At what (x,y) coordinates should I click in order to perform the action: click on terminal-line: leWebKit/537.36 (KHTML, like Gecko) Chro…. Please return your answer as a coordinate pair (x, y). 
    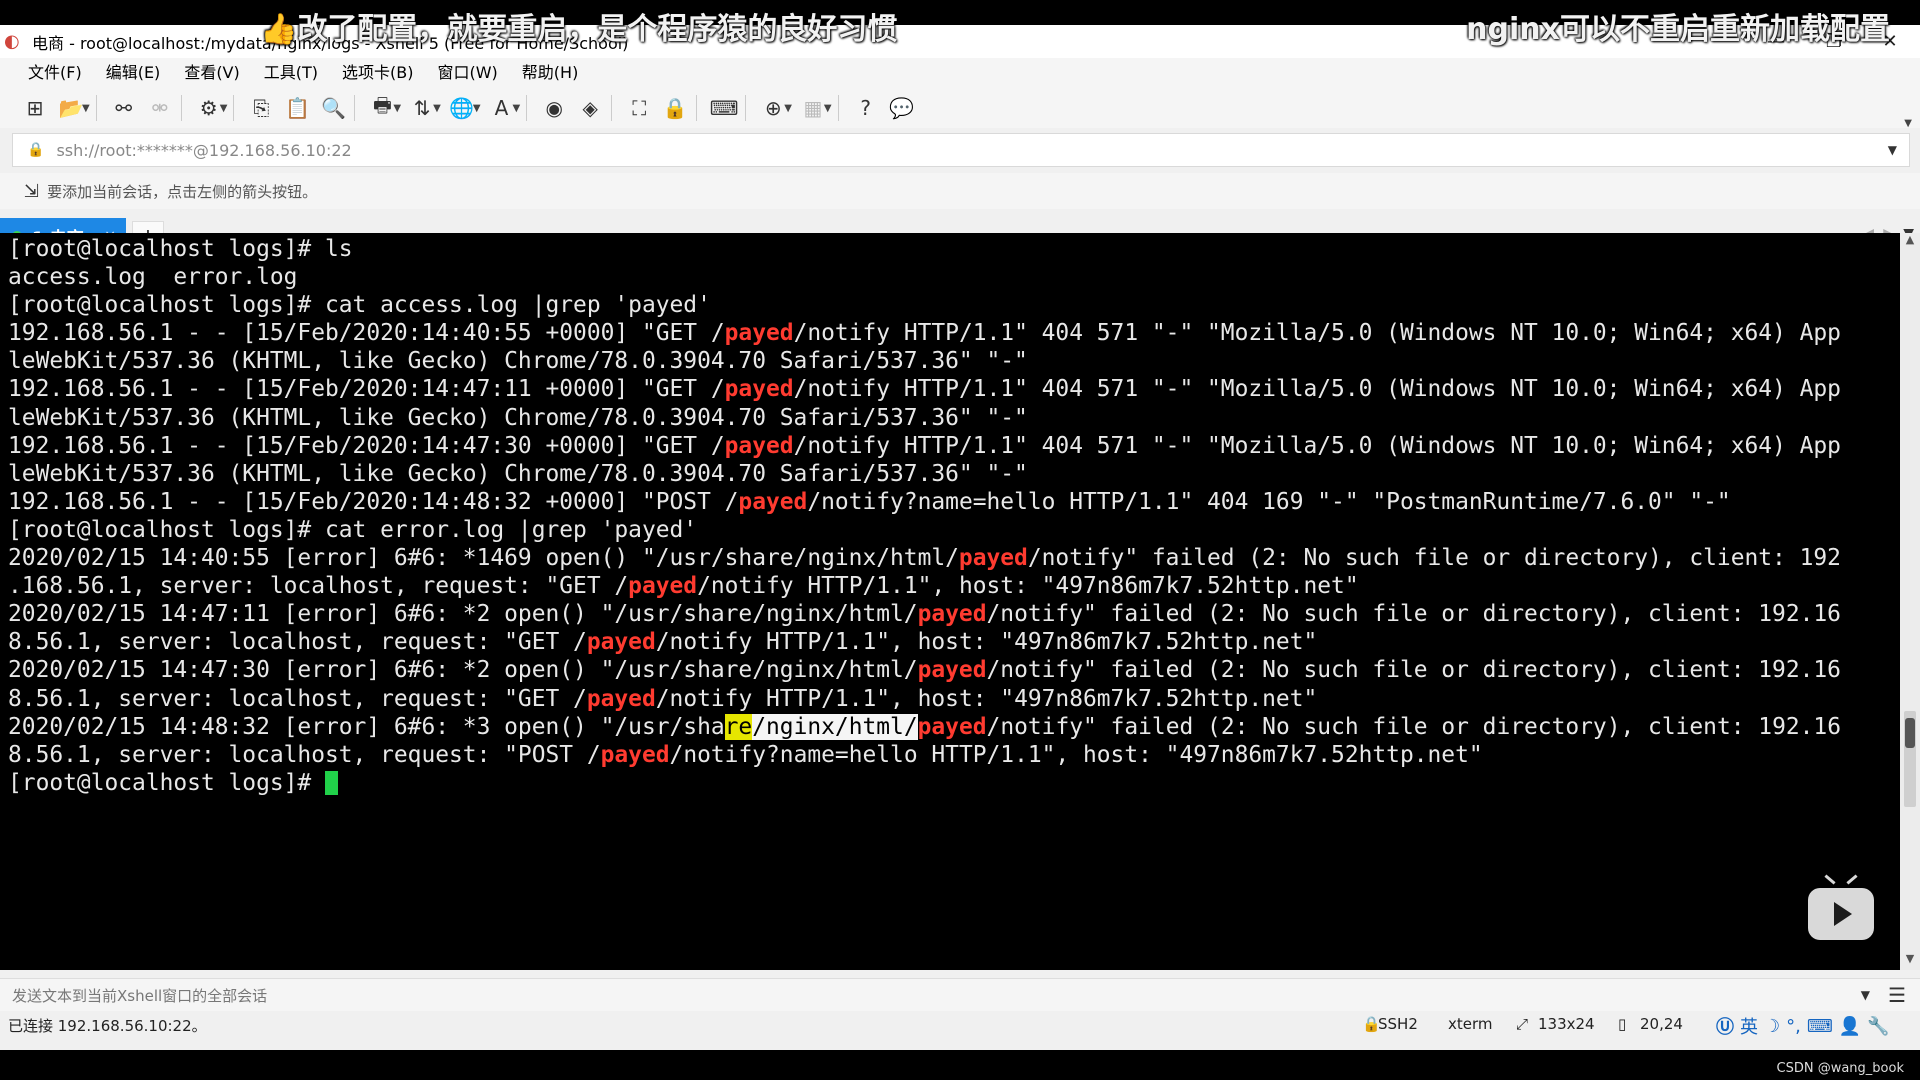
    Looking at the image, I should click on (924, 474).